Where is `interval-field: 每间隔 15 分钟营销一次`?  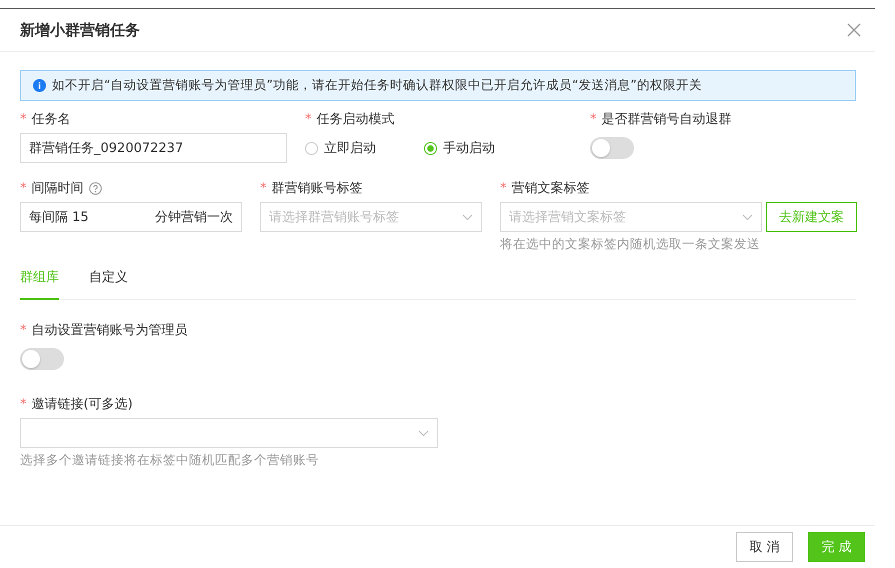 interval-field: 每间隔 15 分钟营销一次 is located at coordinates (131, 217).